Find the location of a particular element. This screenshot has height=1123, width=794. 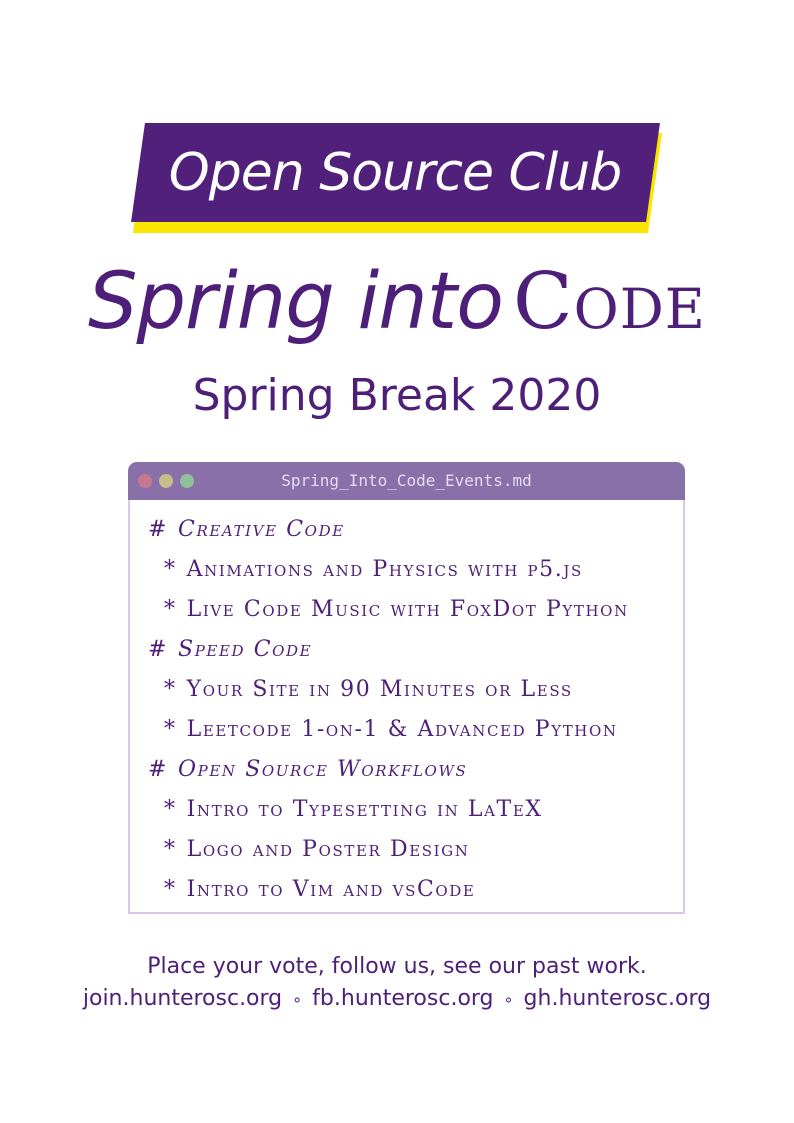

event-item: * Logo and Poster Design is located at coordinates (410, 850).